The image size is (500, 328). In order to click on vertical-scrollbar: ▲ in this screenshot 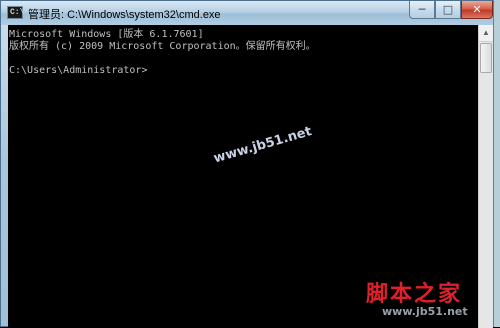, I will do `click(485, 176)`.